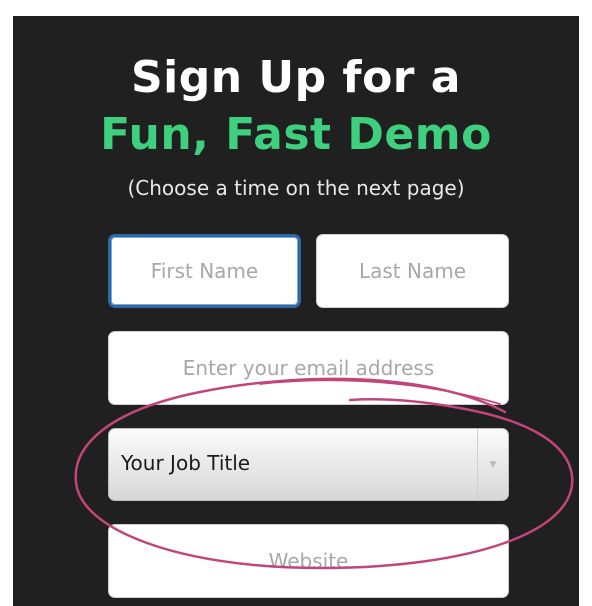 The width and height of the screenshot is (592, 606). I want to click on email-input, so click(308, 368).